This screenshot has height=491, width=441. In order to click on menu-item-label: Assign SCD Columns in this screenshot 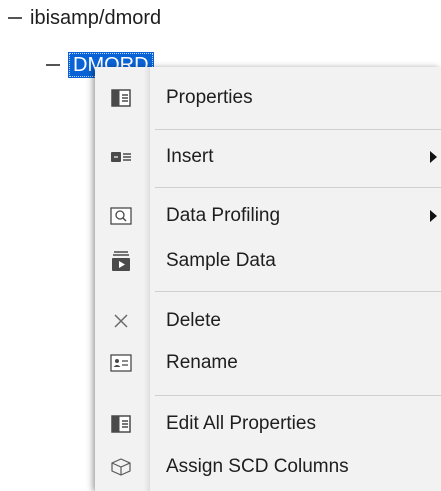, I will do `click(257, 466)`.